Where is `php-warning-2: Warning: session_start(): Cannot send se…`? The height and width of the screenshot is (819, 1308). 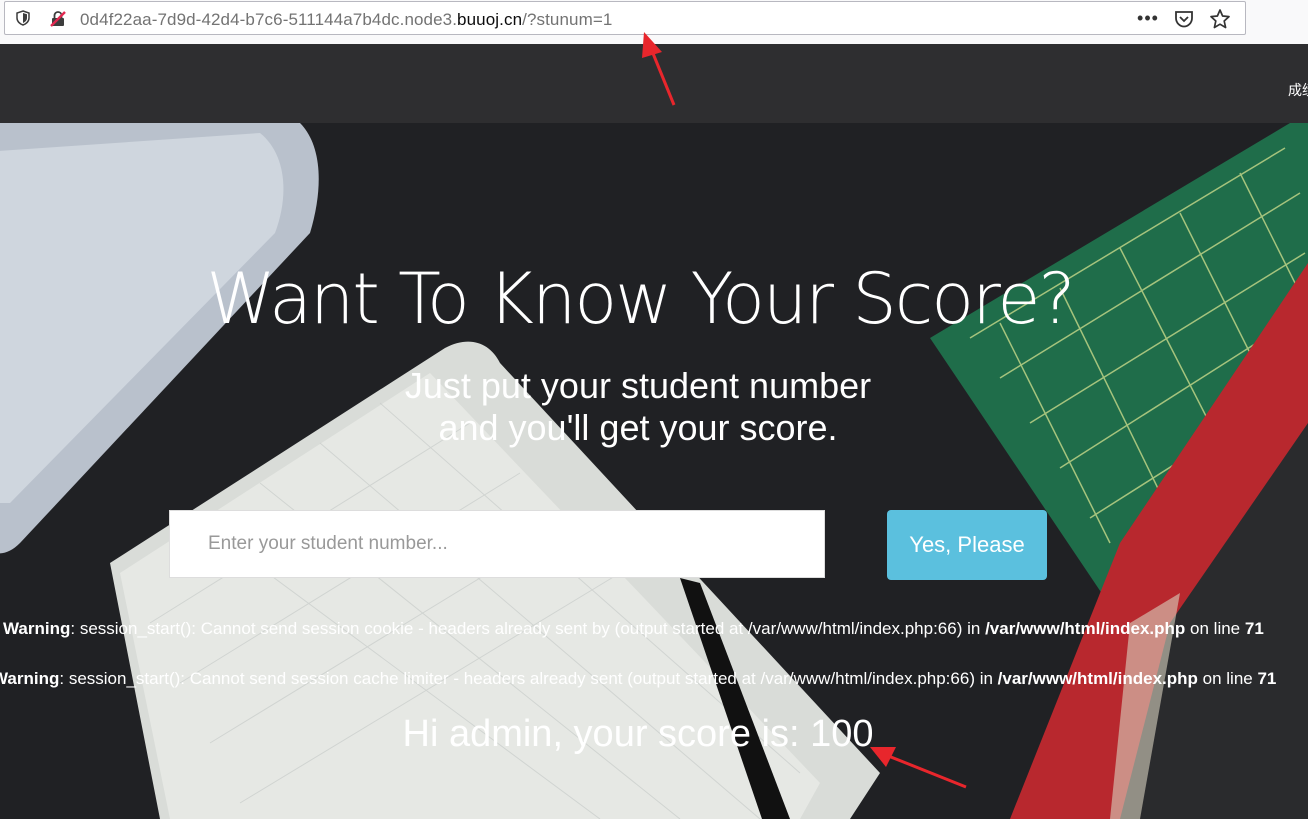
php-warning-2: Warning: session_start(): Cannot send se… is located at coordinates (638, 679).